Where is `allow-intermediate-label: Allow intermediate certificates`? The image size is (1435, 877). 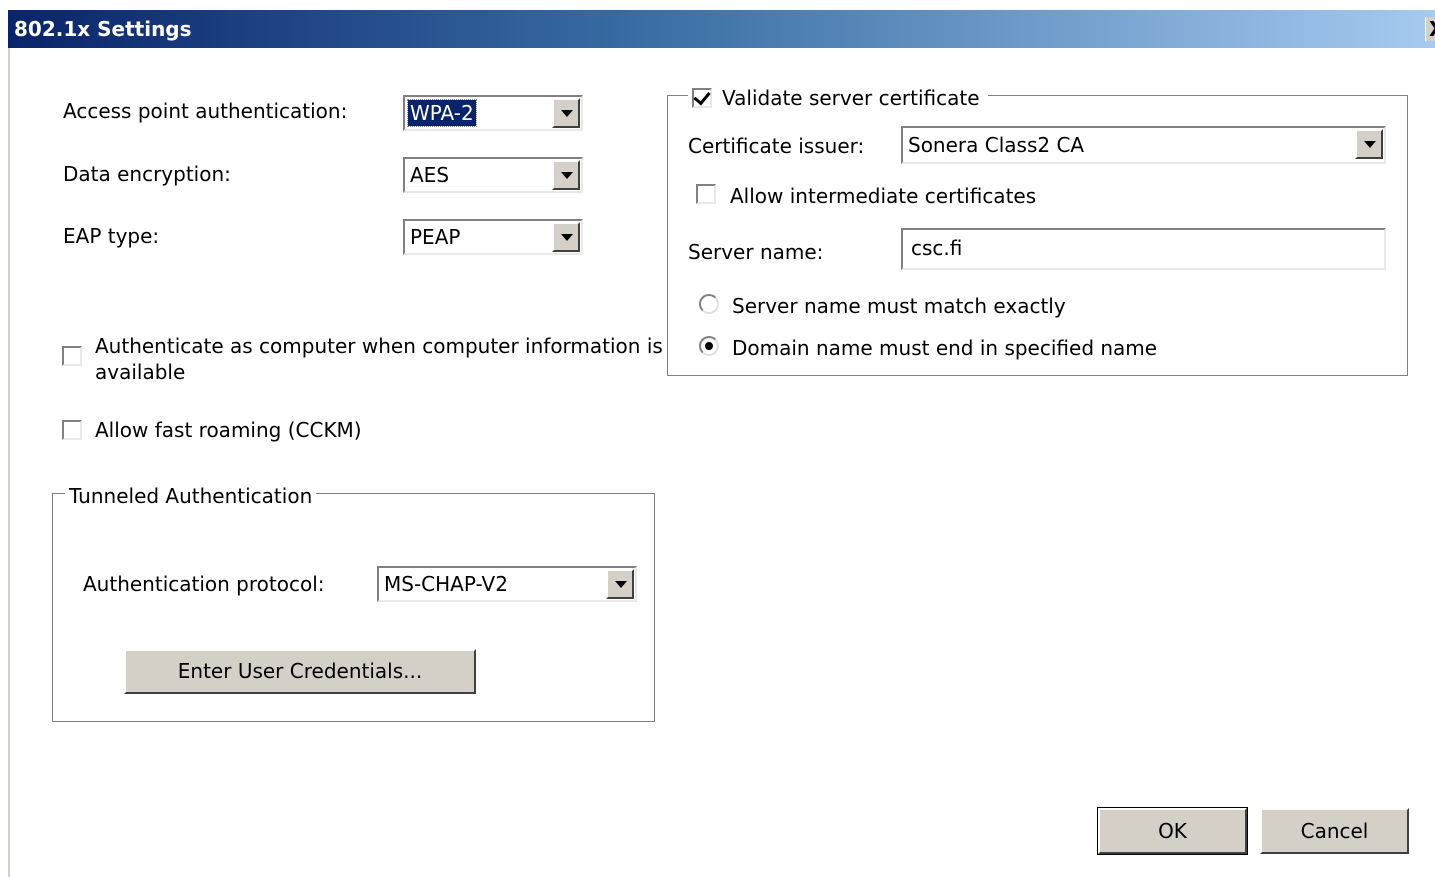 allow-intermediate-label: Allow intermediate certificates is located at coordinates (883, 196).